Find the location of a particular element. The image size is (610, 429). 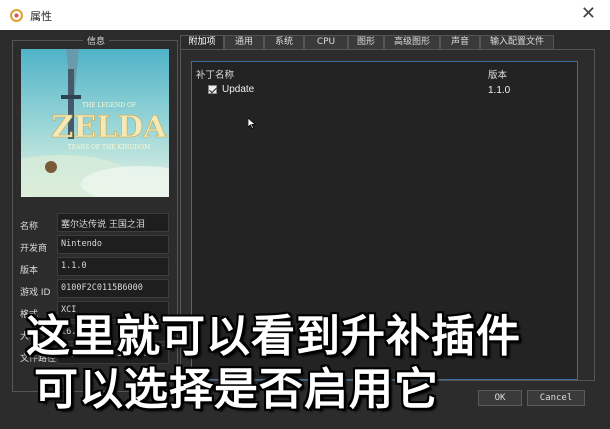

name-label: 名称 is located at coordinates (29, 227).